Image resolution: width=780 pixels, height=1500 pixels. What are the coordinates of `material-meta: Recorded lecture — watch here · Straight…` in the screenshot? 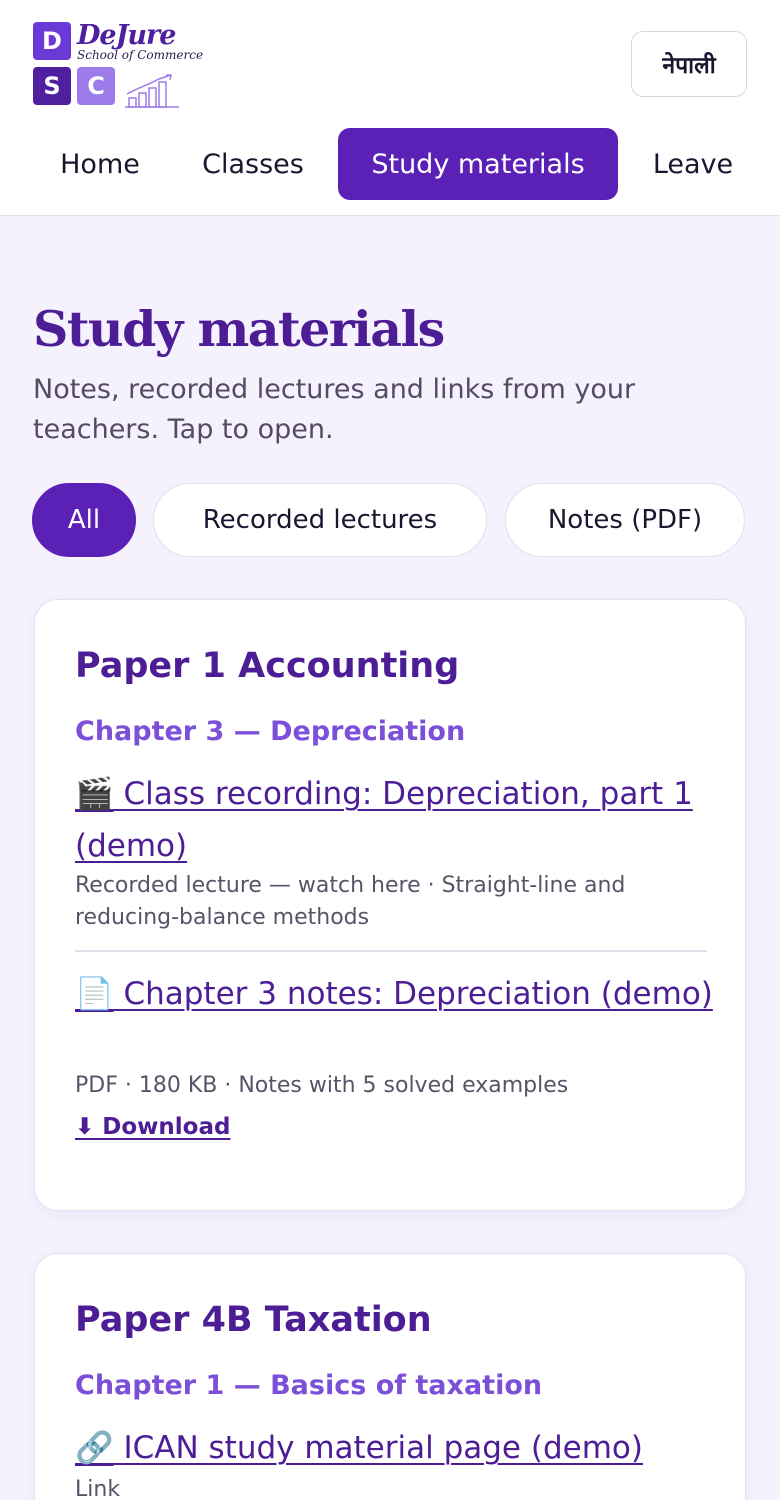 It's located at (350, 901).